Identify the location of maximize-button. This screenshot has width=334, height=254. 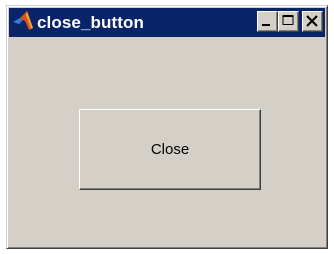
(288, 21).